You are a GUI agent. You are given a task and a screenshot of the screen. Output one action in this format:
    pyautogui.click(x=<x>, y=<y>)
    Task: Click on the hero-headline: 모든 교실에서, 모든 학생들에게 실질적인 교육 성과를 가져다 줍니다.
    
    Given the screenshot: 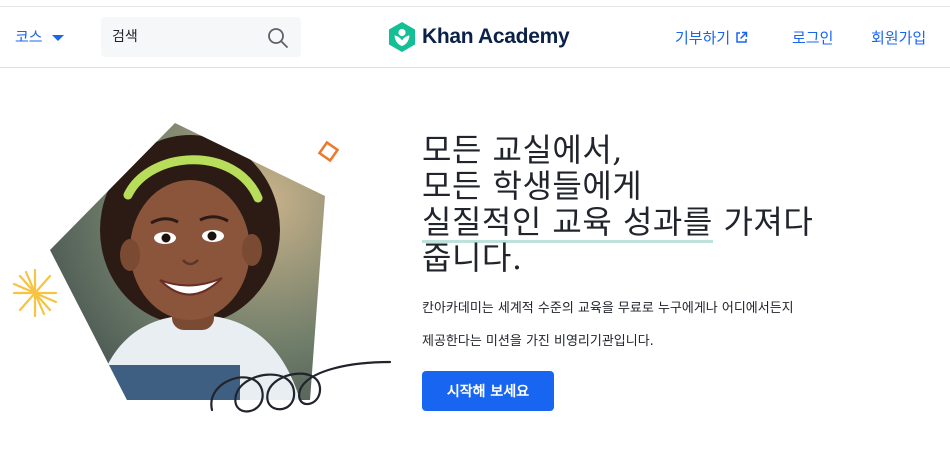 What is the action you would take?
    pyautogui.click(x=617, y=204)
    